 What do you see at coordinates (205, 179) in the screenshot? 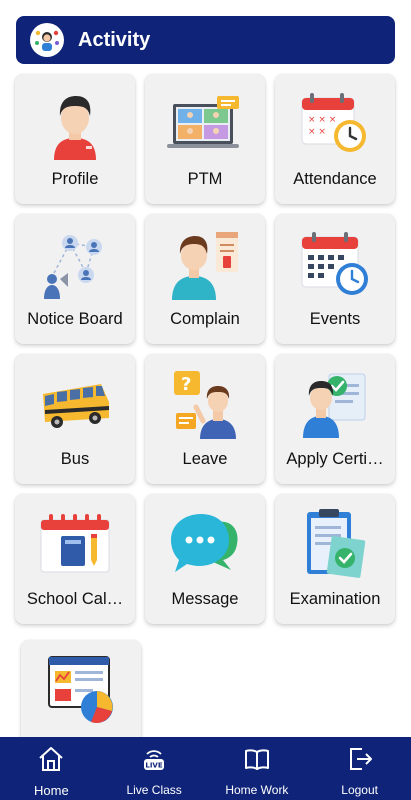
I see `tile-label: PTM` at bounding box center [205, 179].